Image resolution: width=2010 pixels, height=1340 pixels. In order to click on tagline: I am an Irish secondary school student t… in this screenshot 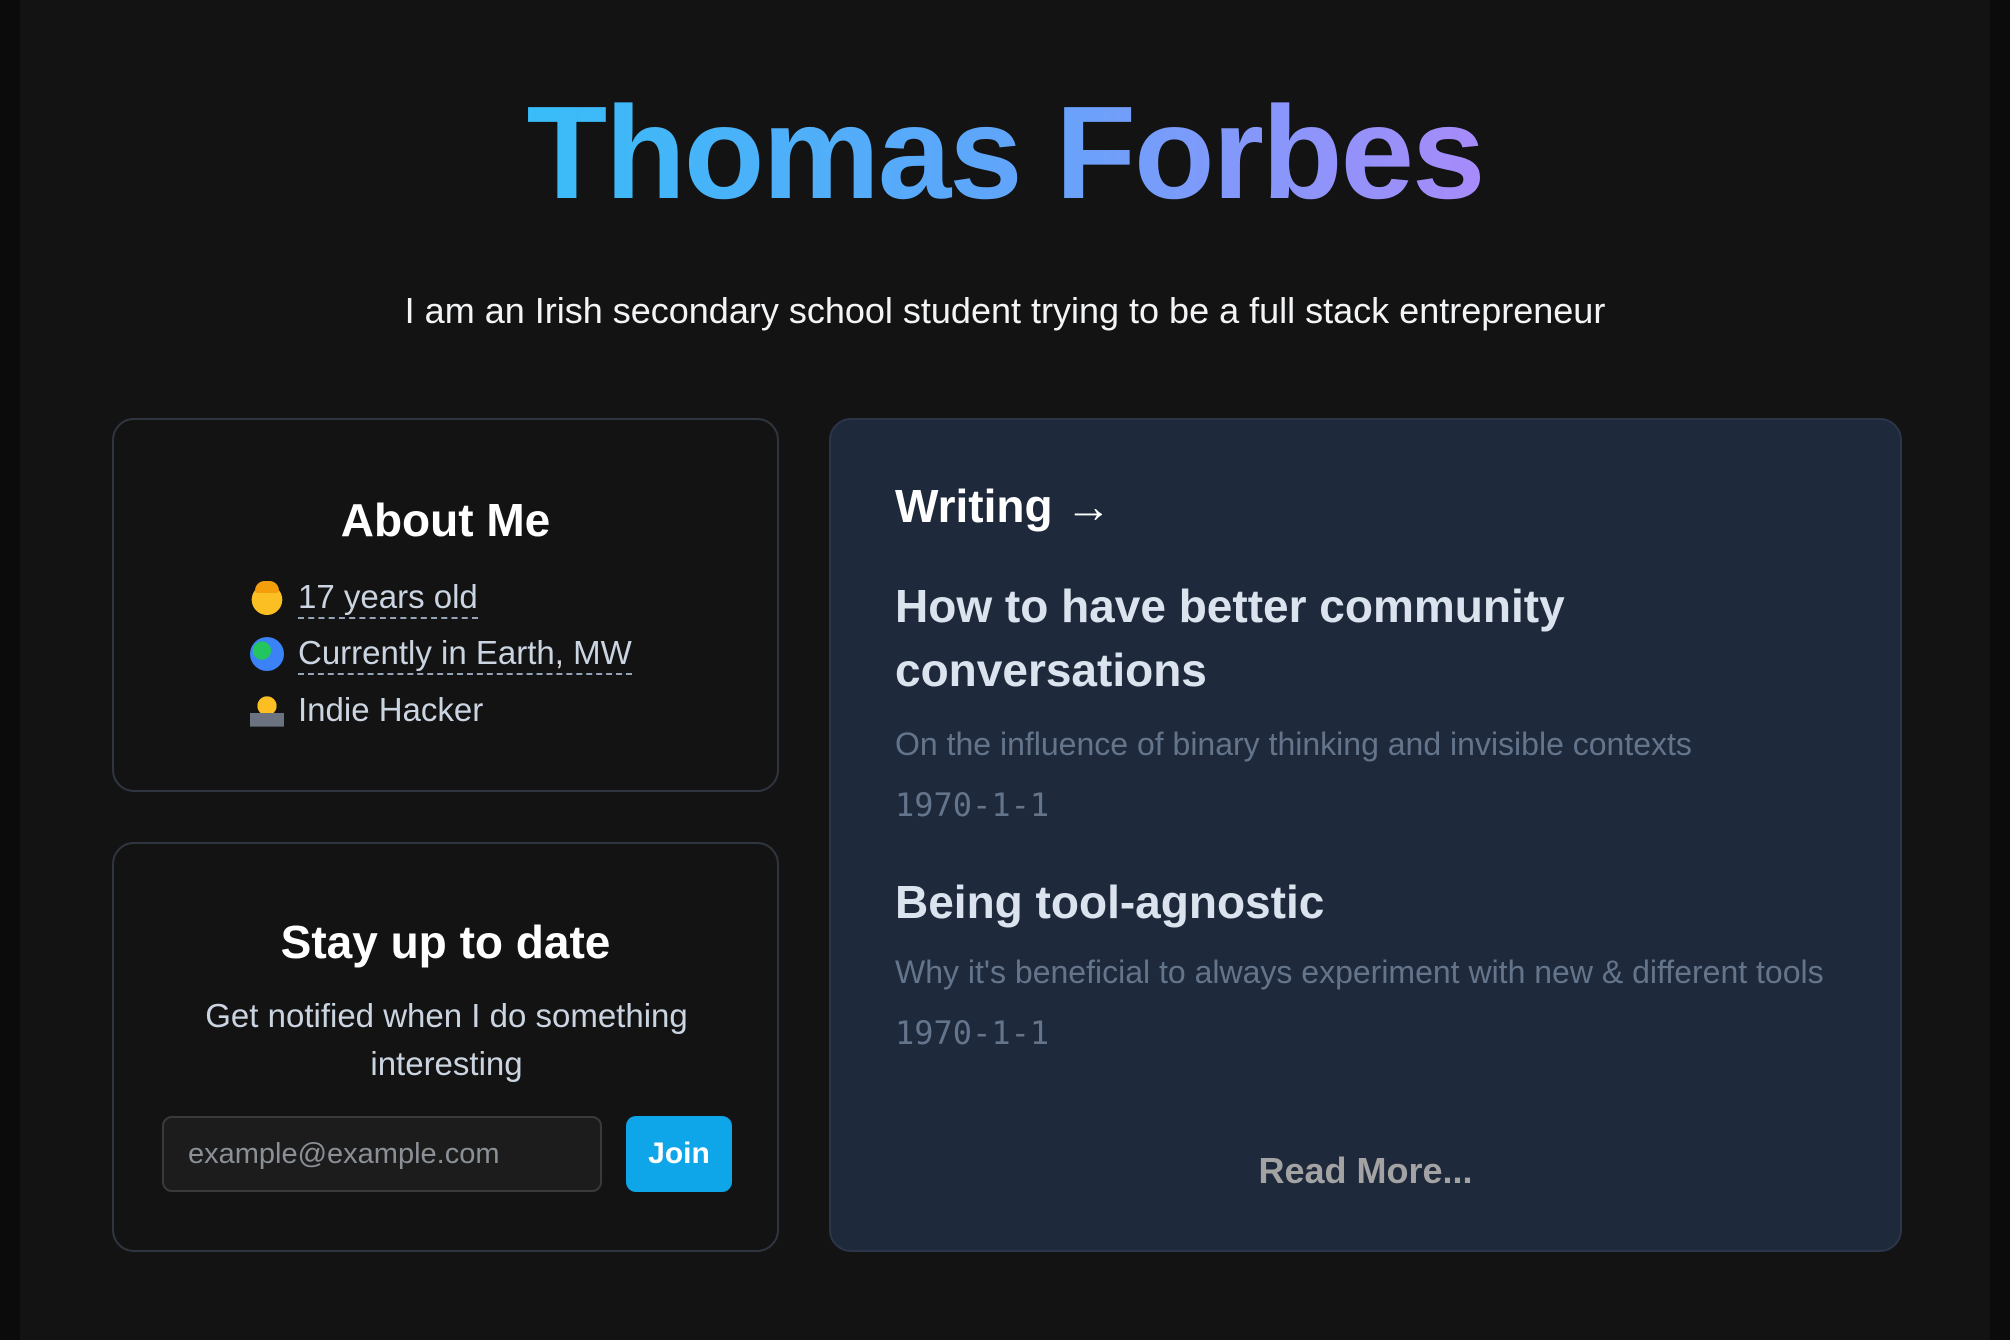, I will do `click(1005, 310)`.